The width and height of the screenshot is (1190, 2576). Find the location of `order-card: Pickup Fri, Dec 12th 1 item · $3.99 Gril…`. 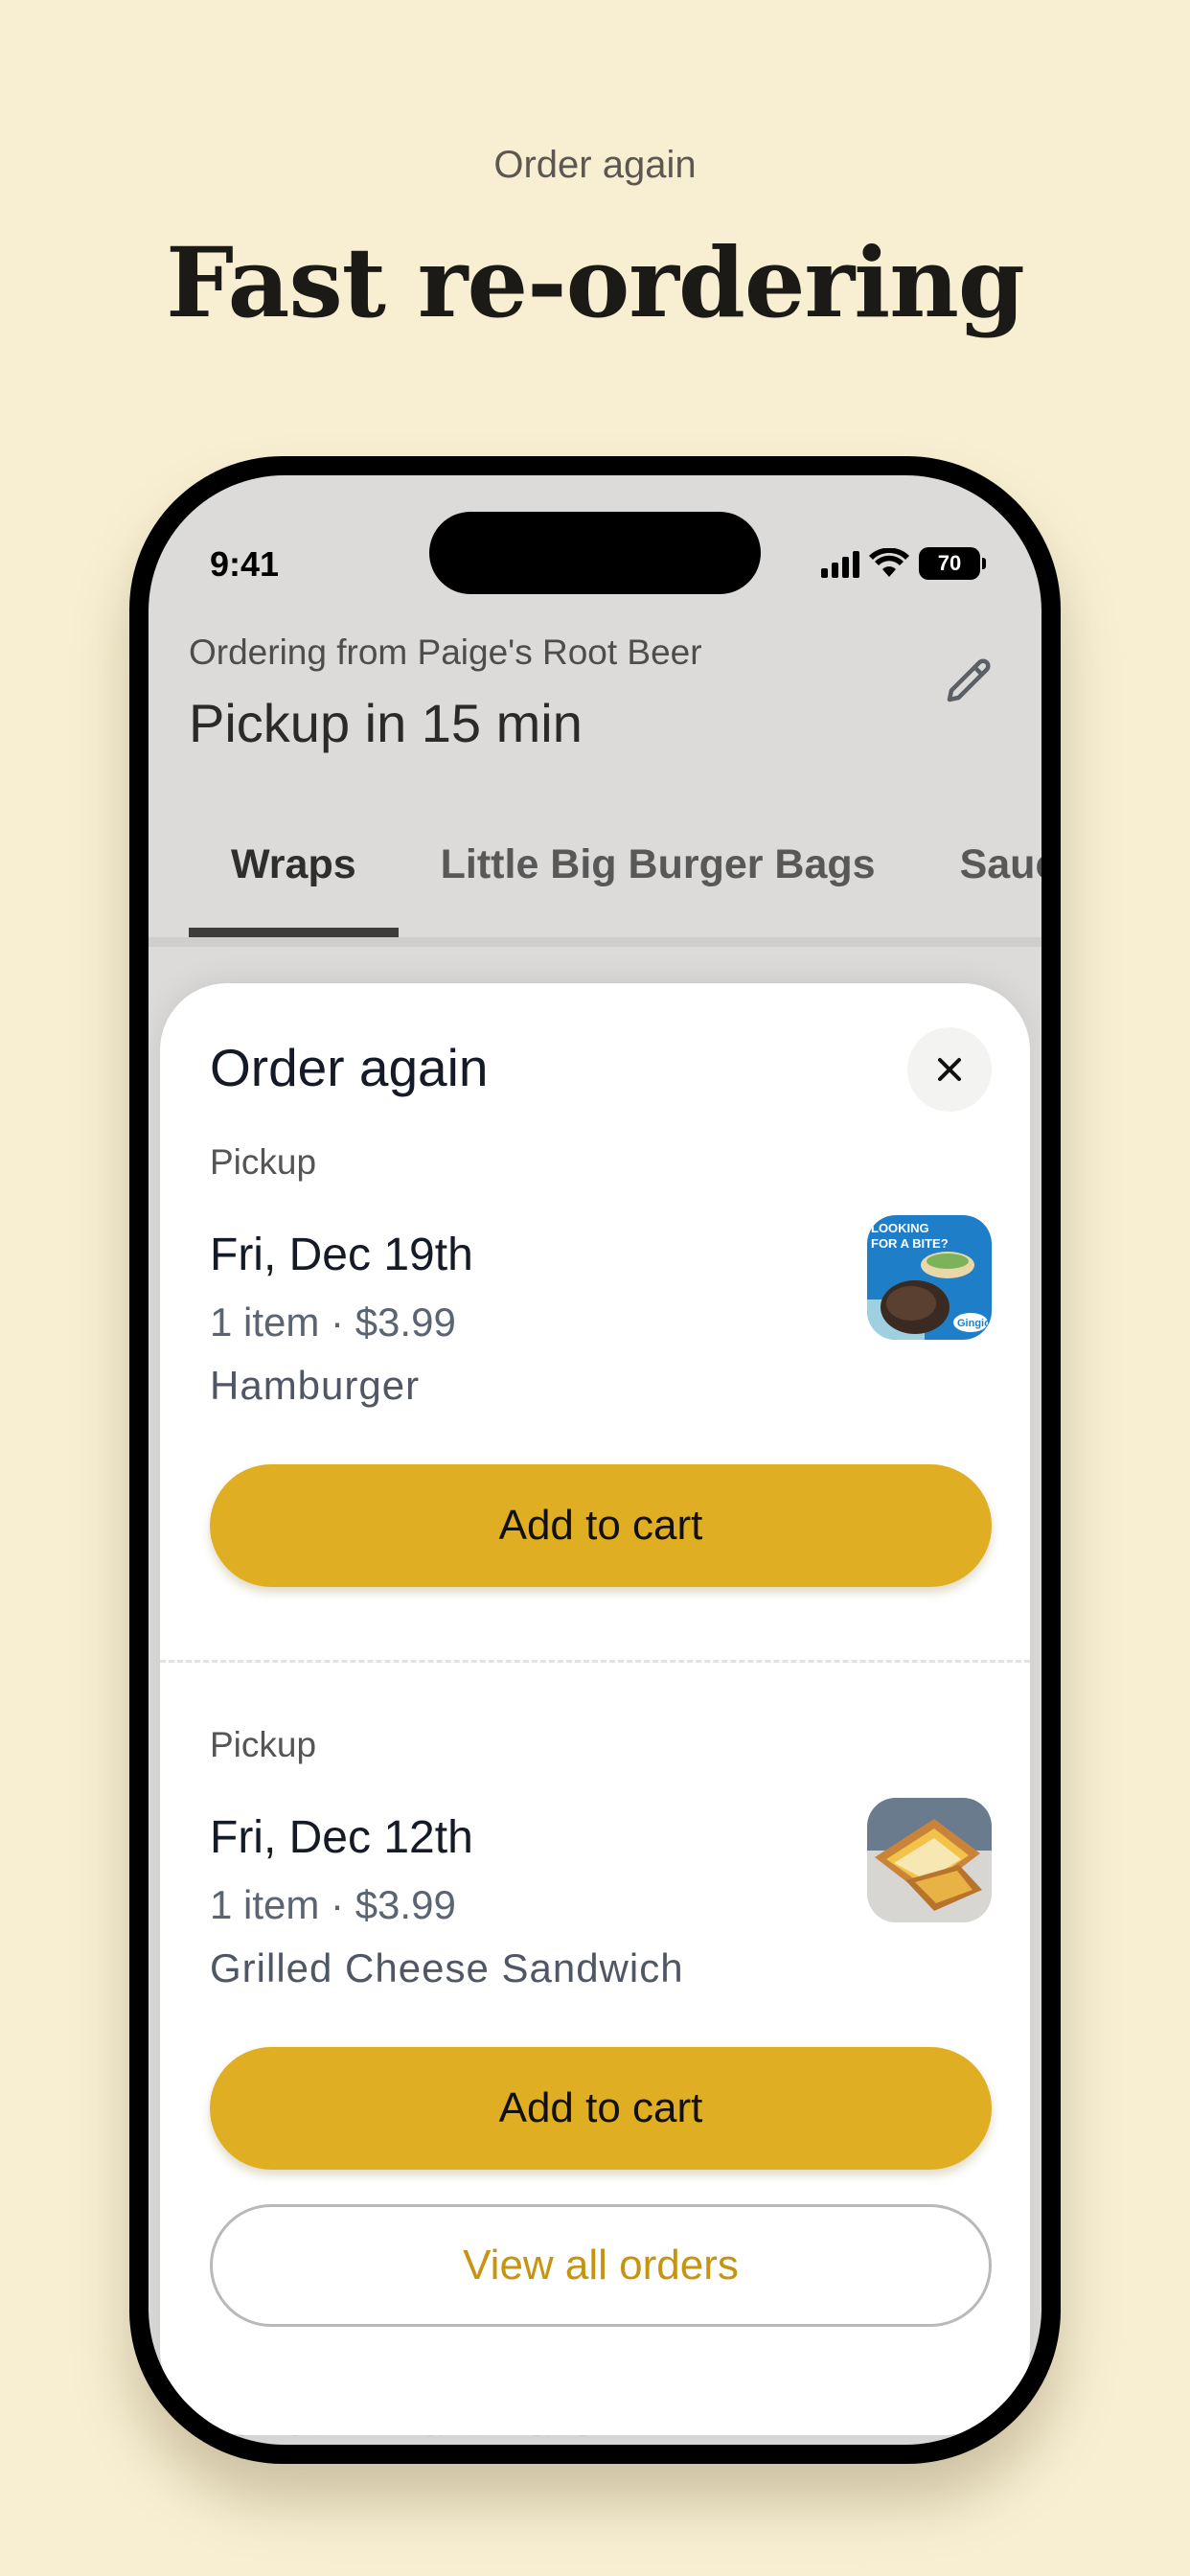

order-card: Pickup Fri, Dec 12th 1 item · $3.99 Gril… is located at coordinates (601, 1955).